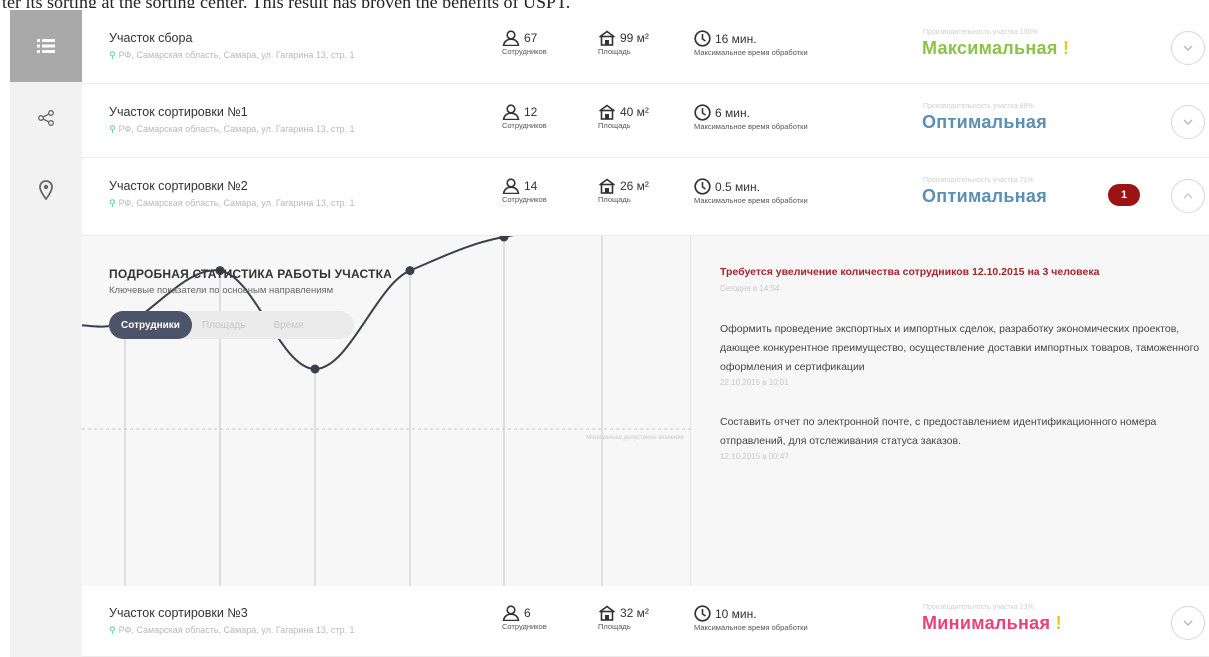 The height and width of the screenshot is (657, 1209). What do you see at coordinates (524, 117) in the screenshot?
I see `staff-metric: 12 Сотрудников` at bounding box center [524, 117].